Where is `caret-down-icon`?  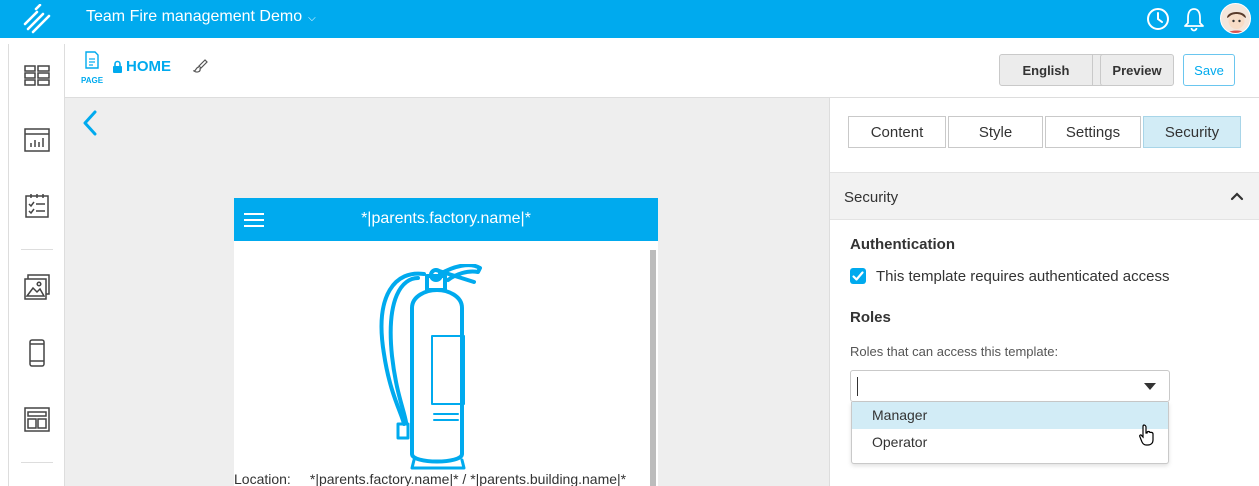
caret-down-icon is located at coordinates (1150, 387).